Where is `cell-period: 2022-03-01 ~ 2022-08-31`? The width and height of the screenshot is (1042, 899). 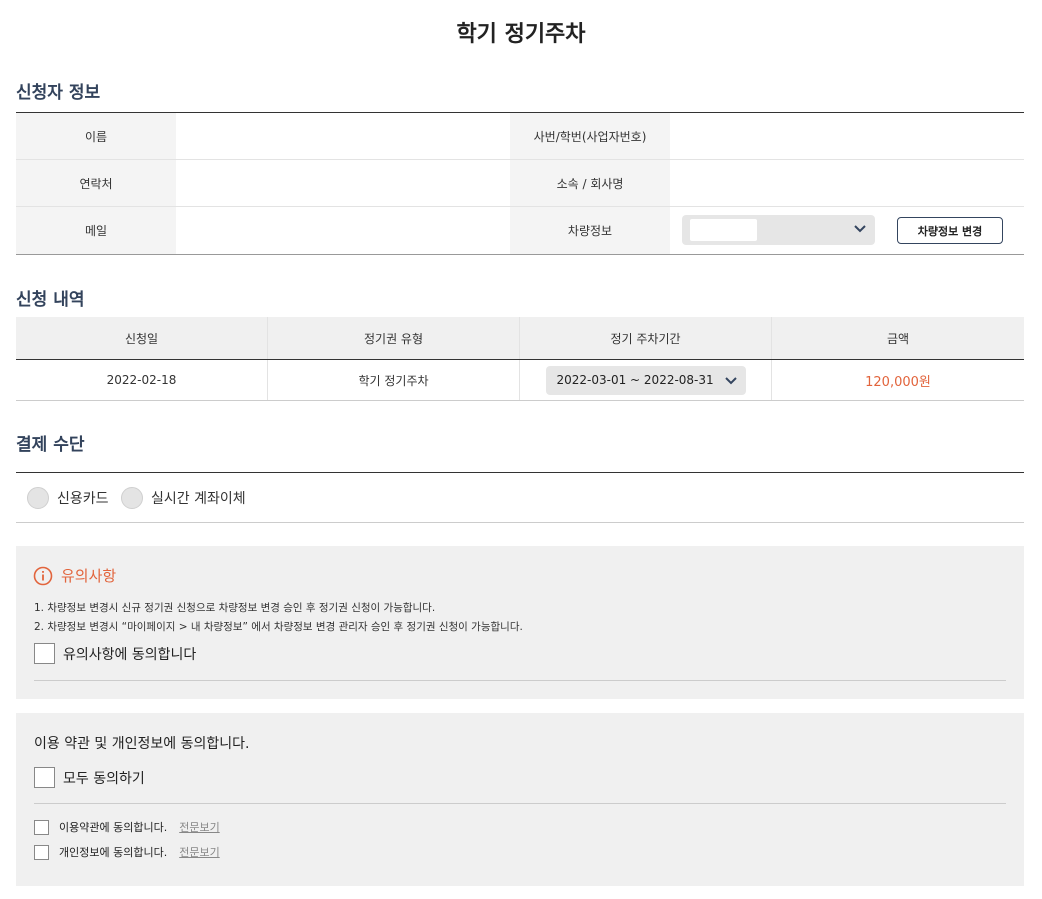
cell-period: 2022-03-01 ~ 2022-08-31 is located at coordinates (646, 380).